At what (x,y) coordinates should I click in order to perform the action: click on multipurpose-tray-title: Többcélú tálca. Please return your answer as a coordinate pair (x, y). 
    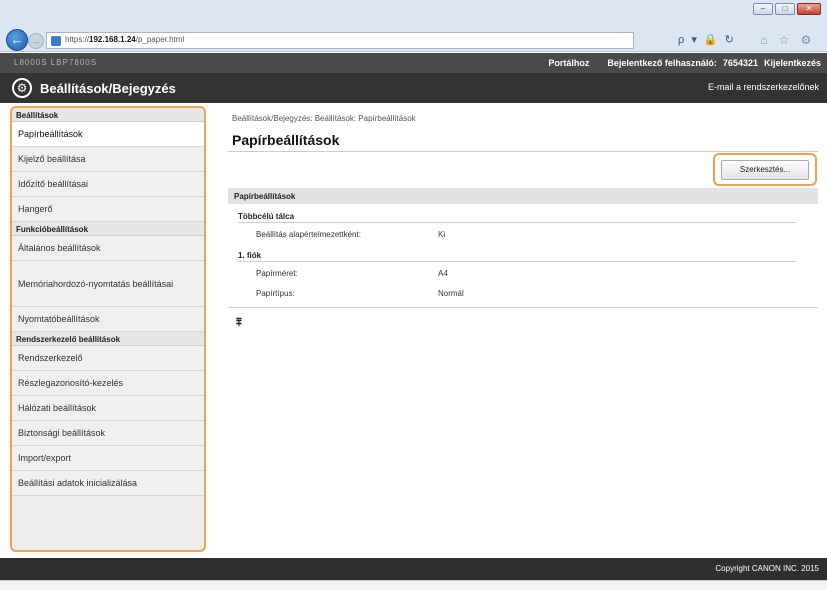
    Looking at the image, I should click on (266, 216).